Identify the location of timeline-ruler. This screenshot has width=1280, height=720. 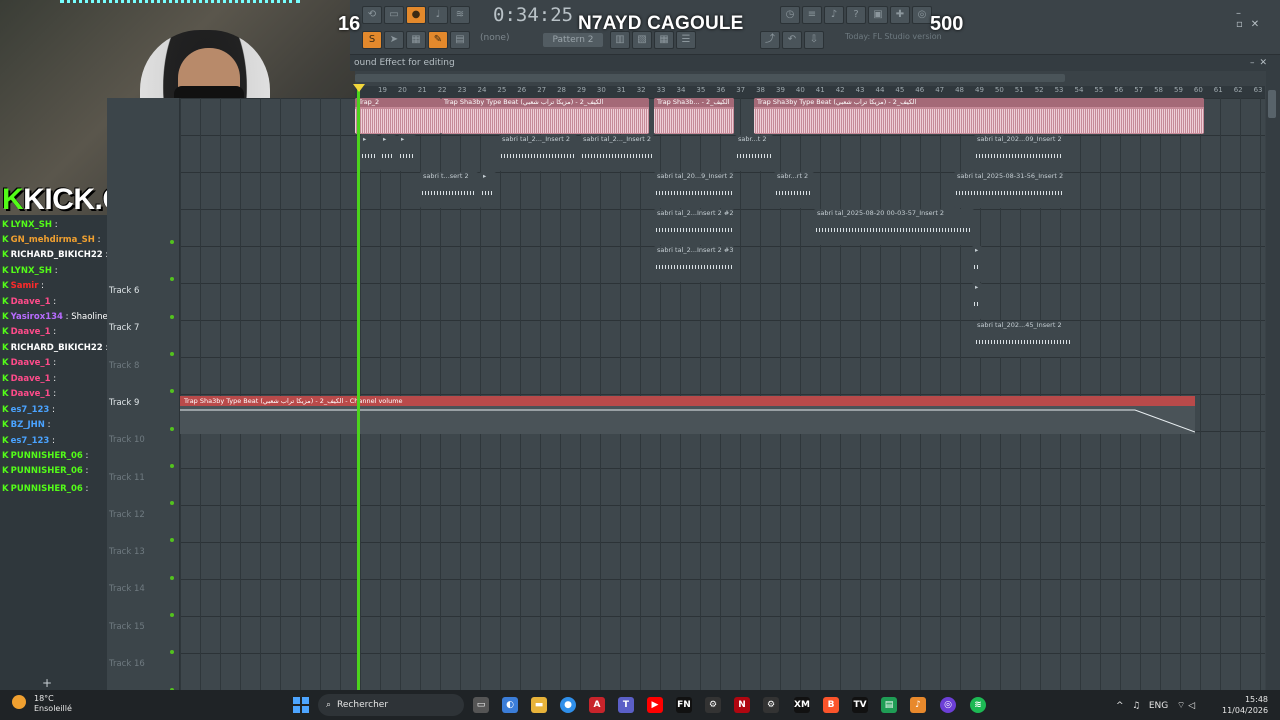
(810, 92).